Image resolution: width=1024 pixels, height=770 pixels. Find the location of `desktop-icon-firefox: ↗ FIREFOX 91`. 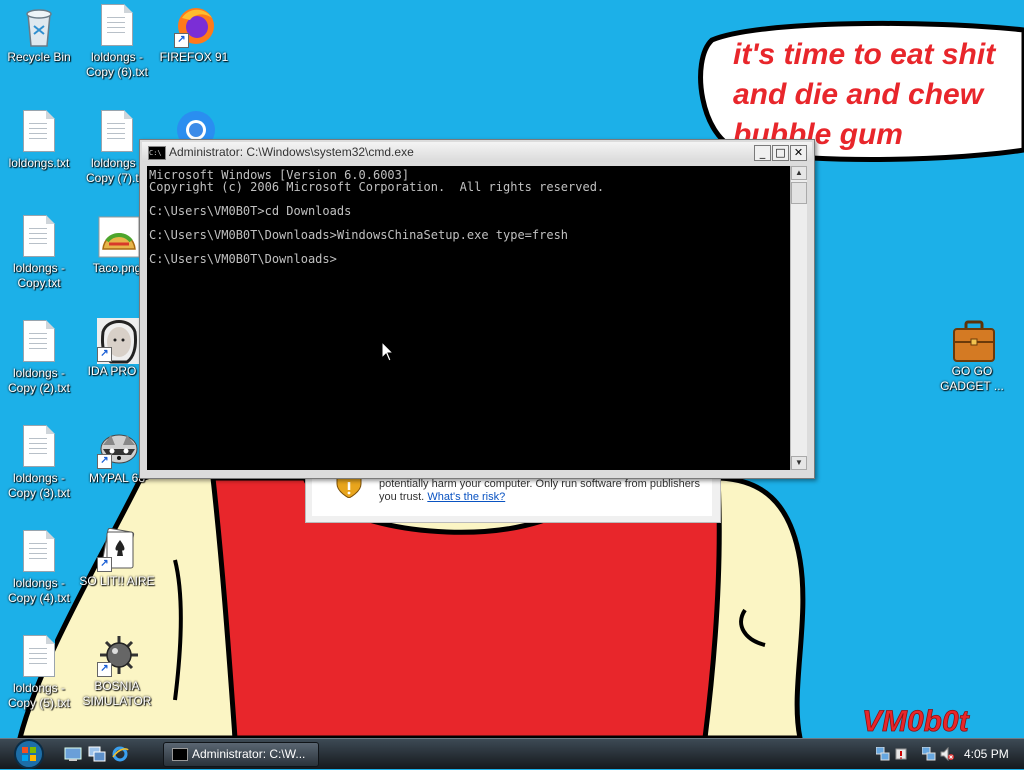

desktop-icon-firefox: ↗ FIREFOX 91 is located at coordinates (194, 34).